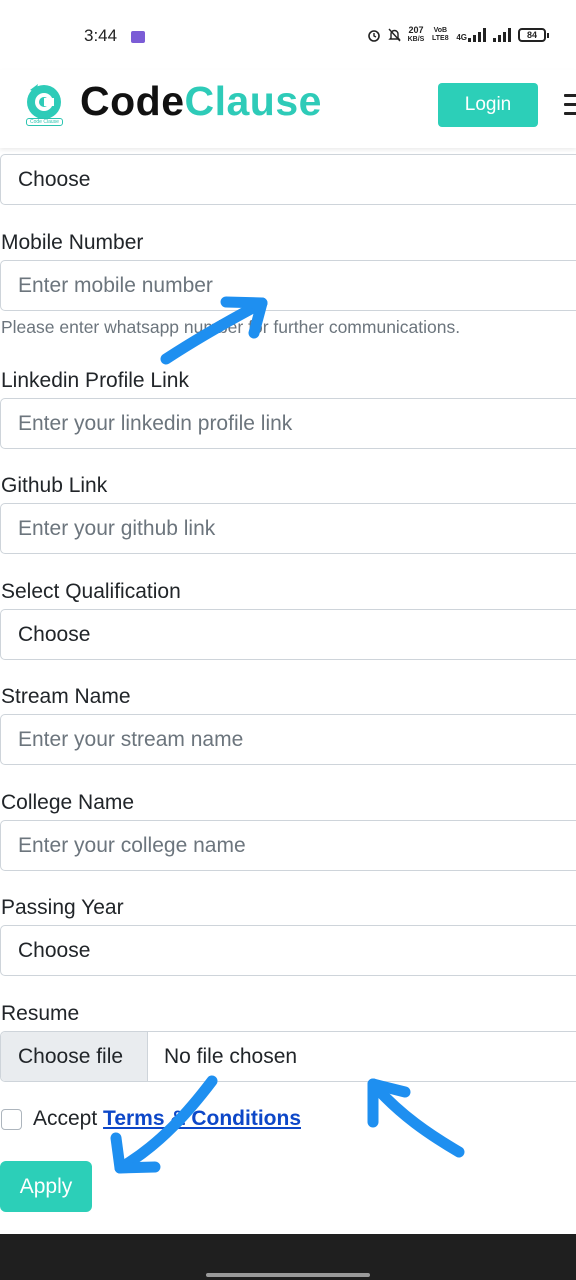 The height and width of the screenshot is (1280, 576). Describe the element at coordinates (416, 1118) in the screenshot. I see `arrow-to-file-input` at that location.